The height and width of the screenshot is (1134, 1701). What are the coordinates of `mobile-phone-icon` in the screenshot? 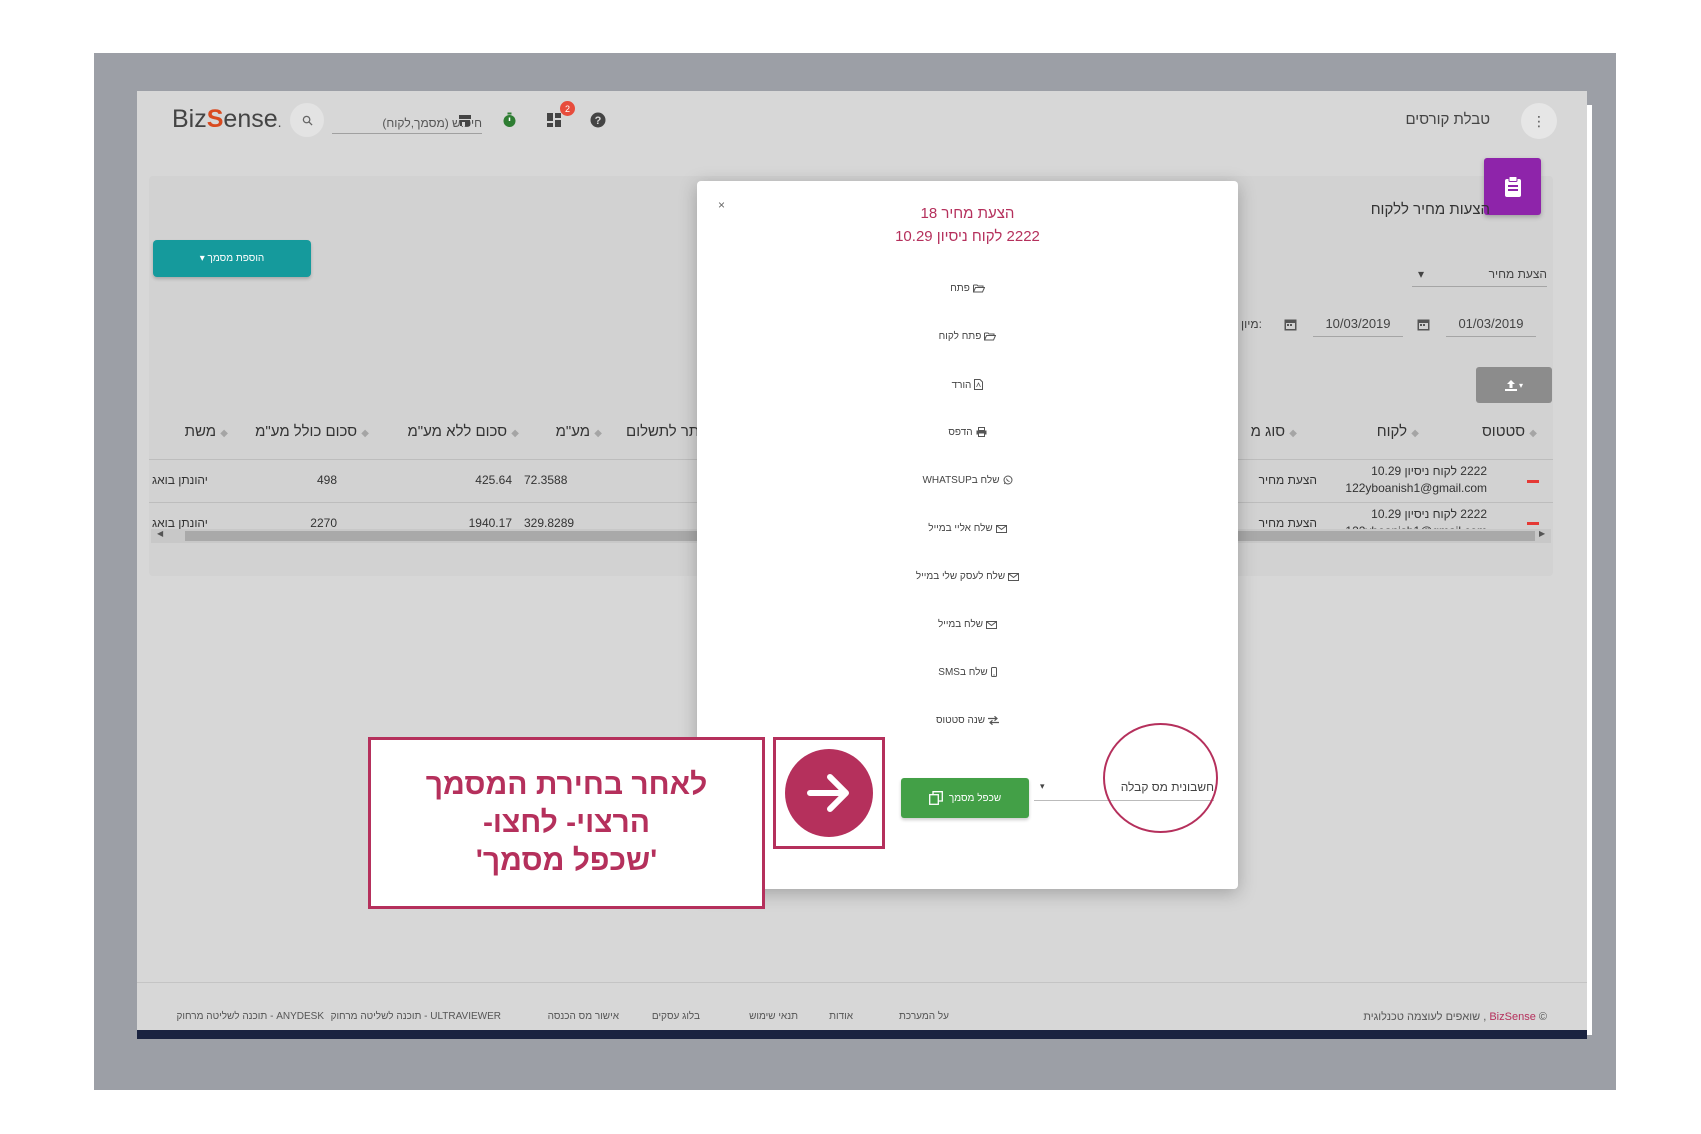 It's located at (993, 672).